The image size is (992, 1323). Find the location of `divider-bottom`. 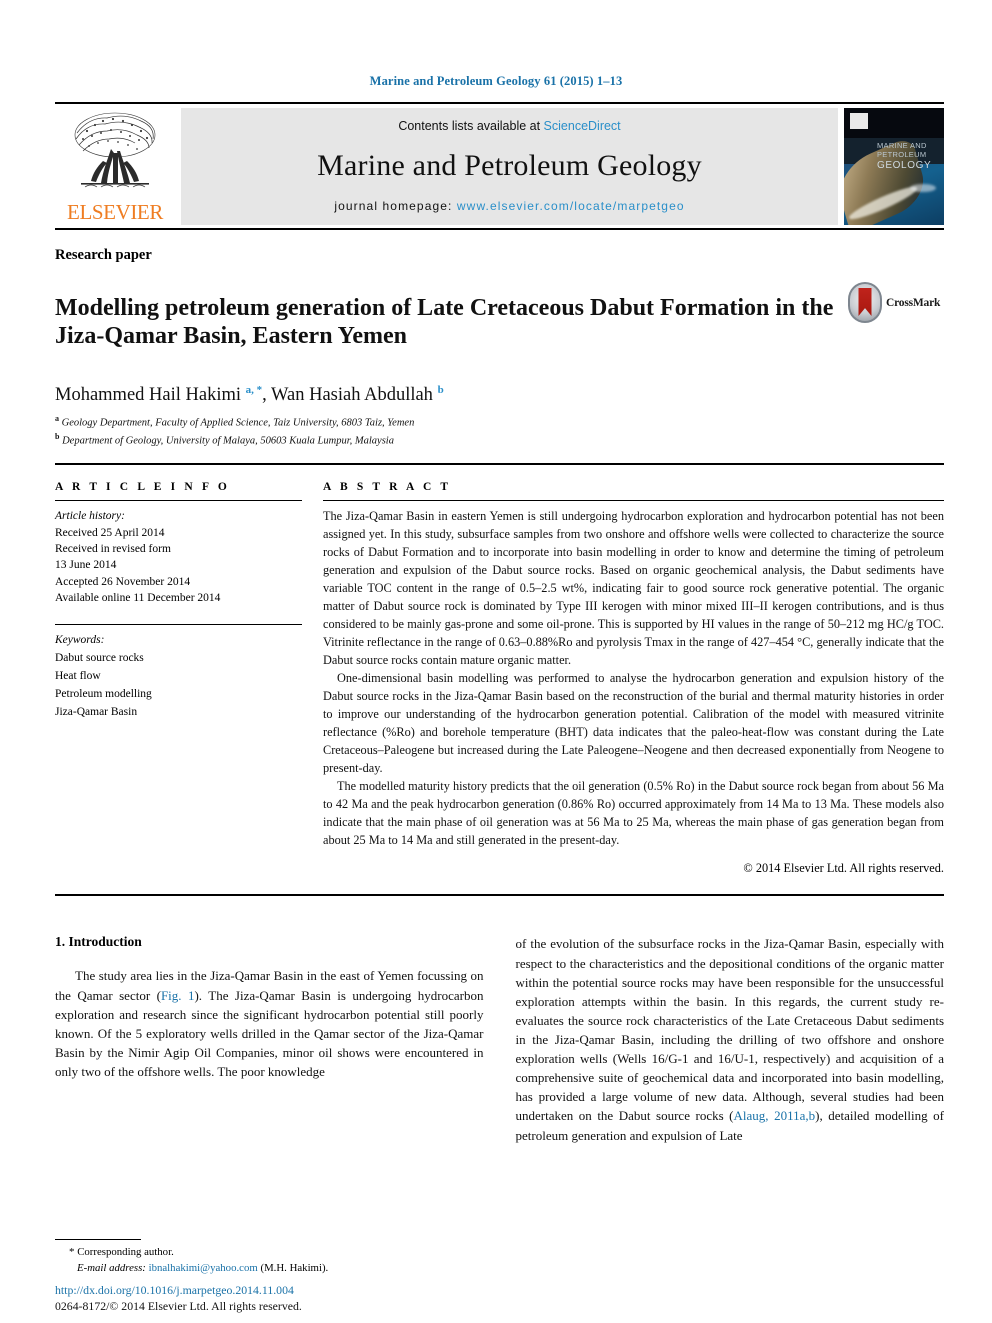

divider-bottom is located at coordinates (499, 895).